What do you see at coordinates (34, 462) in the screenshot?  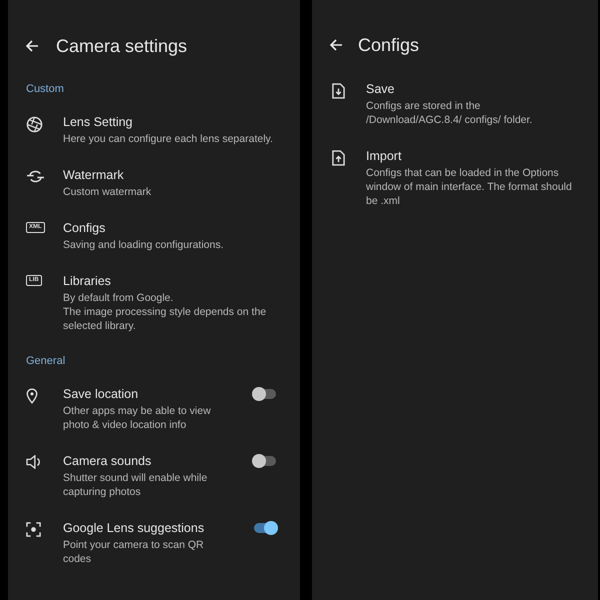 I see `speaker-icon` at bounding box center [34, 462].